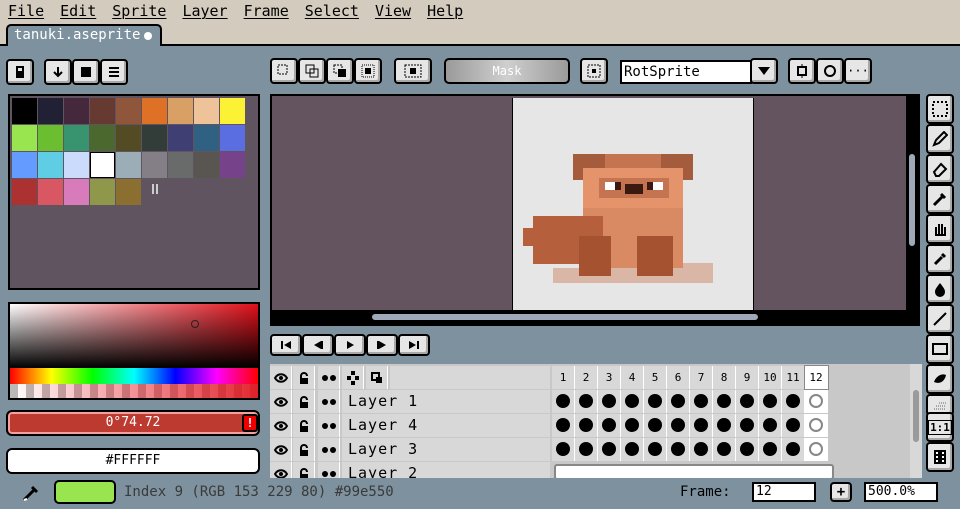 The image size is (960, 509). I want to click on palette-options-button, so click(114, 72).